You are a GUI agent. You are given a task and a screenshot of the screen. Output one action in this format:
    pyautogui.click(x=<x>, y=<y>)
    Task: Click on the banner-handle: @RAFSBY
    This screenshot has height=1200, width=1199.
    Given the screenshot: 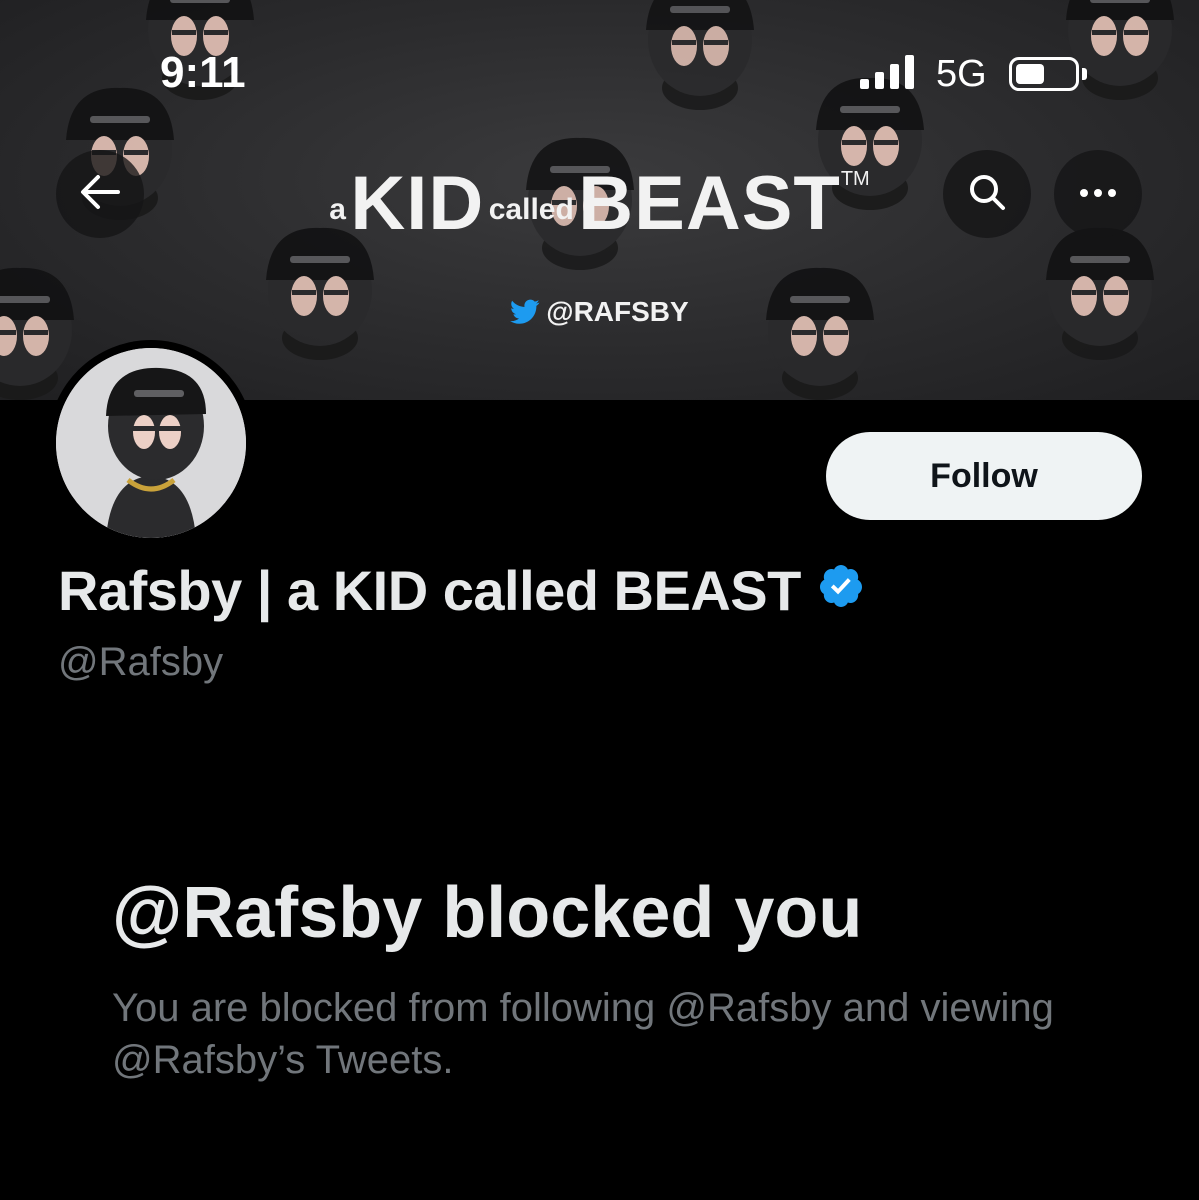 What is the action you would take?
    pyautogui.click(x=599, y=314)
    